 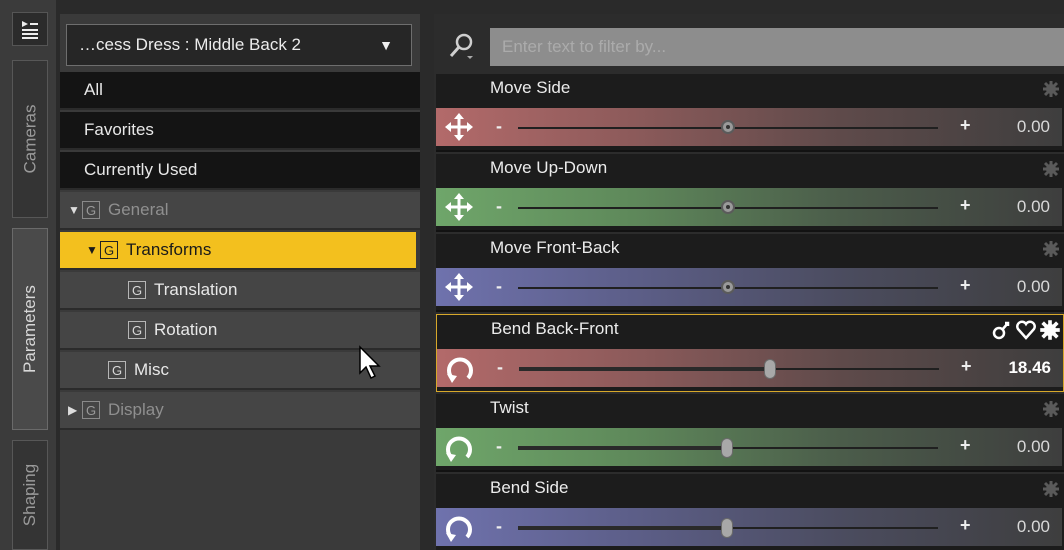 What do you see at coordinates (238, 251) in the screenshot?
I see `tree-item-transforms: ▼ G Transforms` at bounding box center [238, 251].